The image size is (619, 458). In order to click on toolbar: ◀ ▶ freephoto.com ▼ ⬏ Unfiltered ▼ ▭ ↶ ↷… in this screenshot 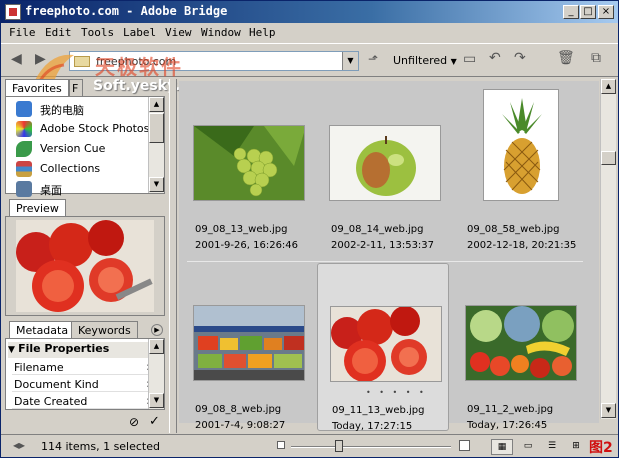, I will do `click(309, 60)`.